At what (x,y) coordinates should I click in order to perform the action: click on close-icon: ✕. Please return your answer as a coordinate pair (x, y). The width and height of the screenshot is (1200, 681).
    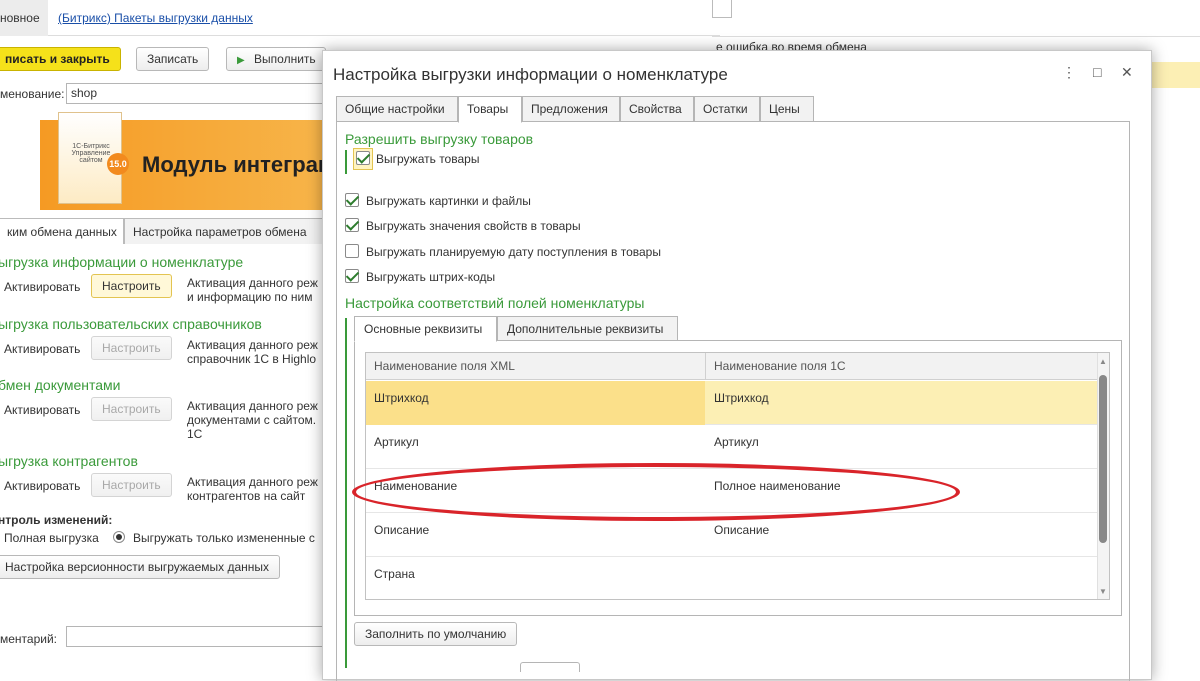
    Looking at the image, I should click on (1127, 72).